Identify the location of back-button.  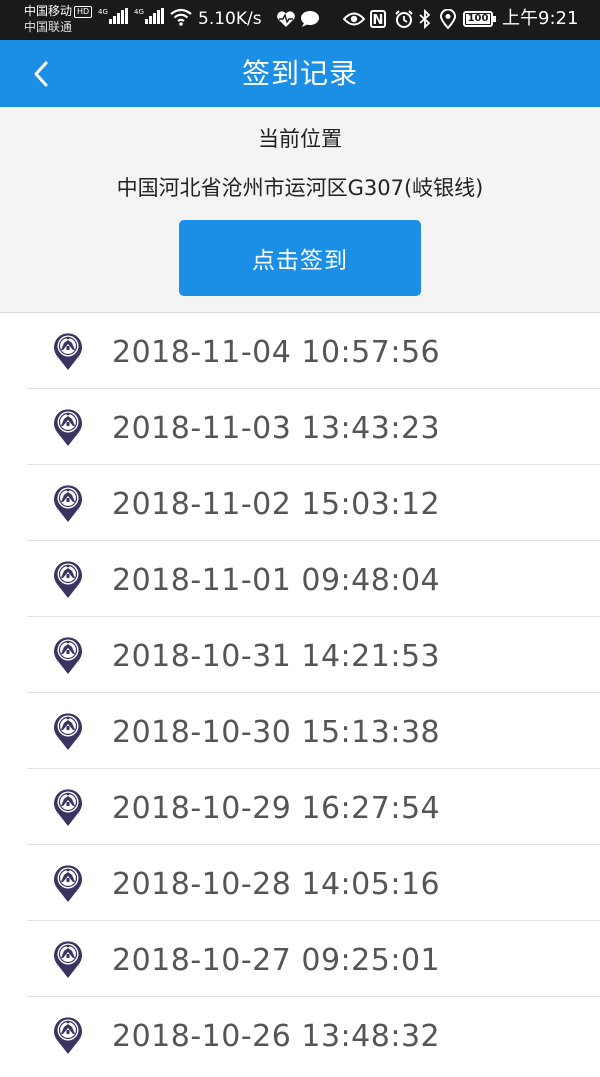
(44, 74).